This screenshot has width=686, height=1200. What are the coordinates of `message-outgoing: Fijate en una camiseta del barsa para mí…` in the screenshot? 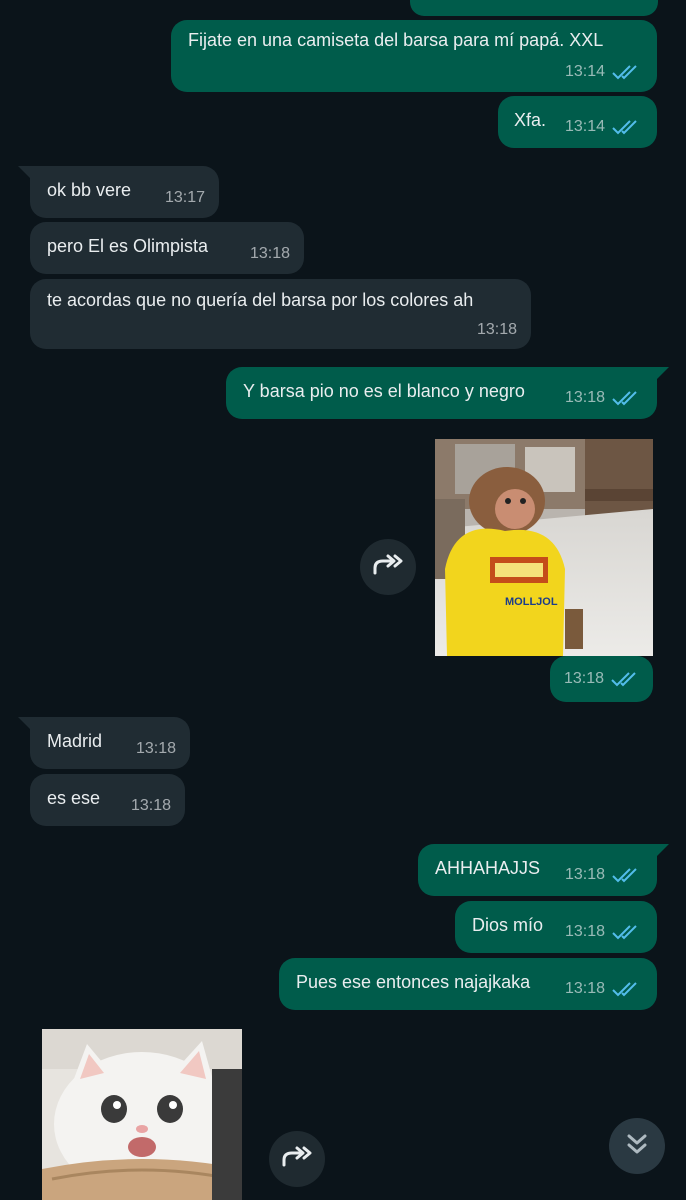 It's located at (414, 56).